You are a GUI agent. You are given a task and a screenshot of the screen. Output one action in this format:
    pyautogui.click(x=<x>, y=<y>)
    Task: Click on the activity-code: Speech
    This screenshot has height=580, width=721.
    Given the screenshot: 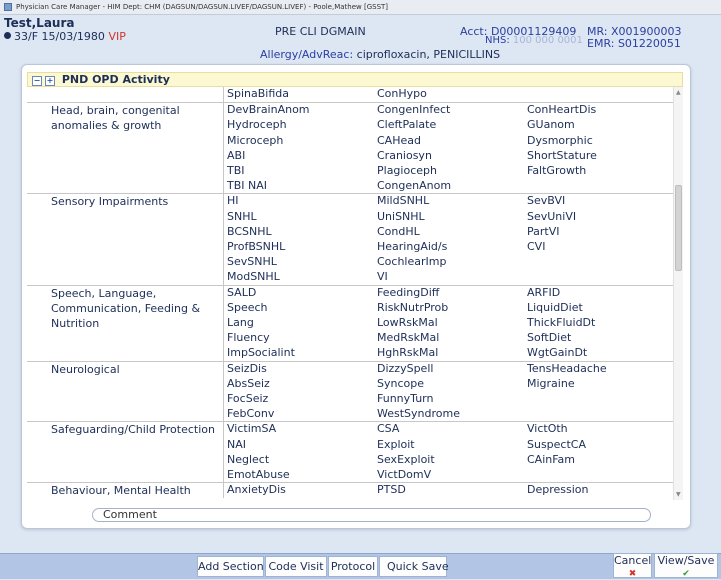 What is the action you would take?
    pyautogui.click(x=247, y=307)
    